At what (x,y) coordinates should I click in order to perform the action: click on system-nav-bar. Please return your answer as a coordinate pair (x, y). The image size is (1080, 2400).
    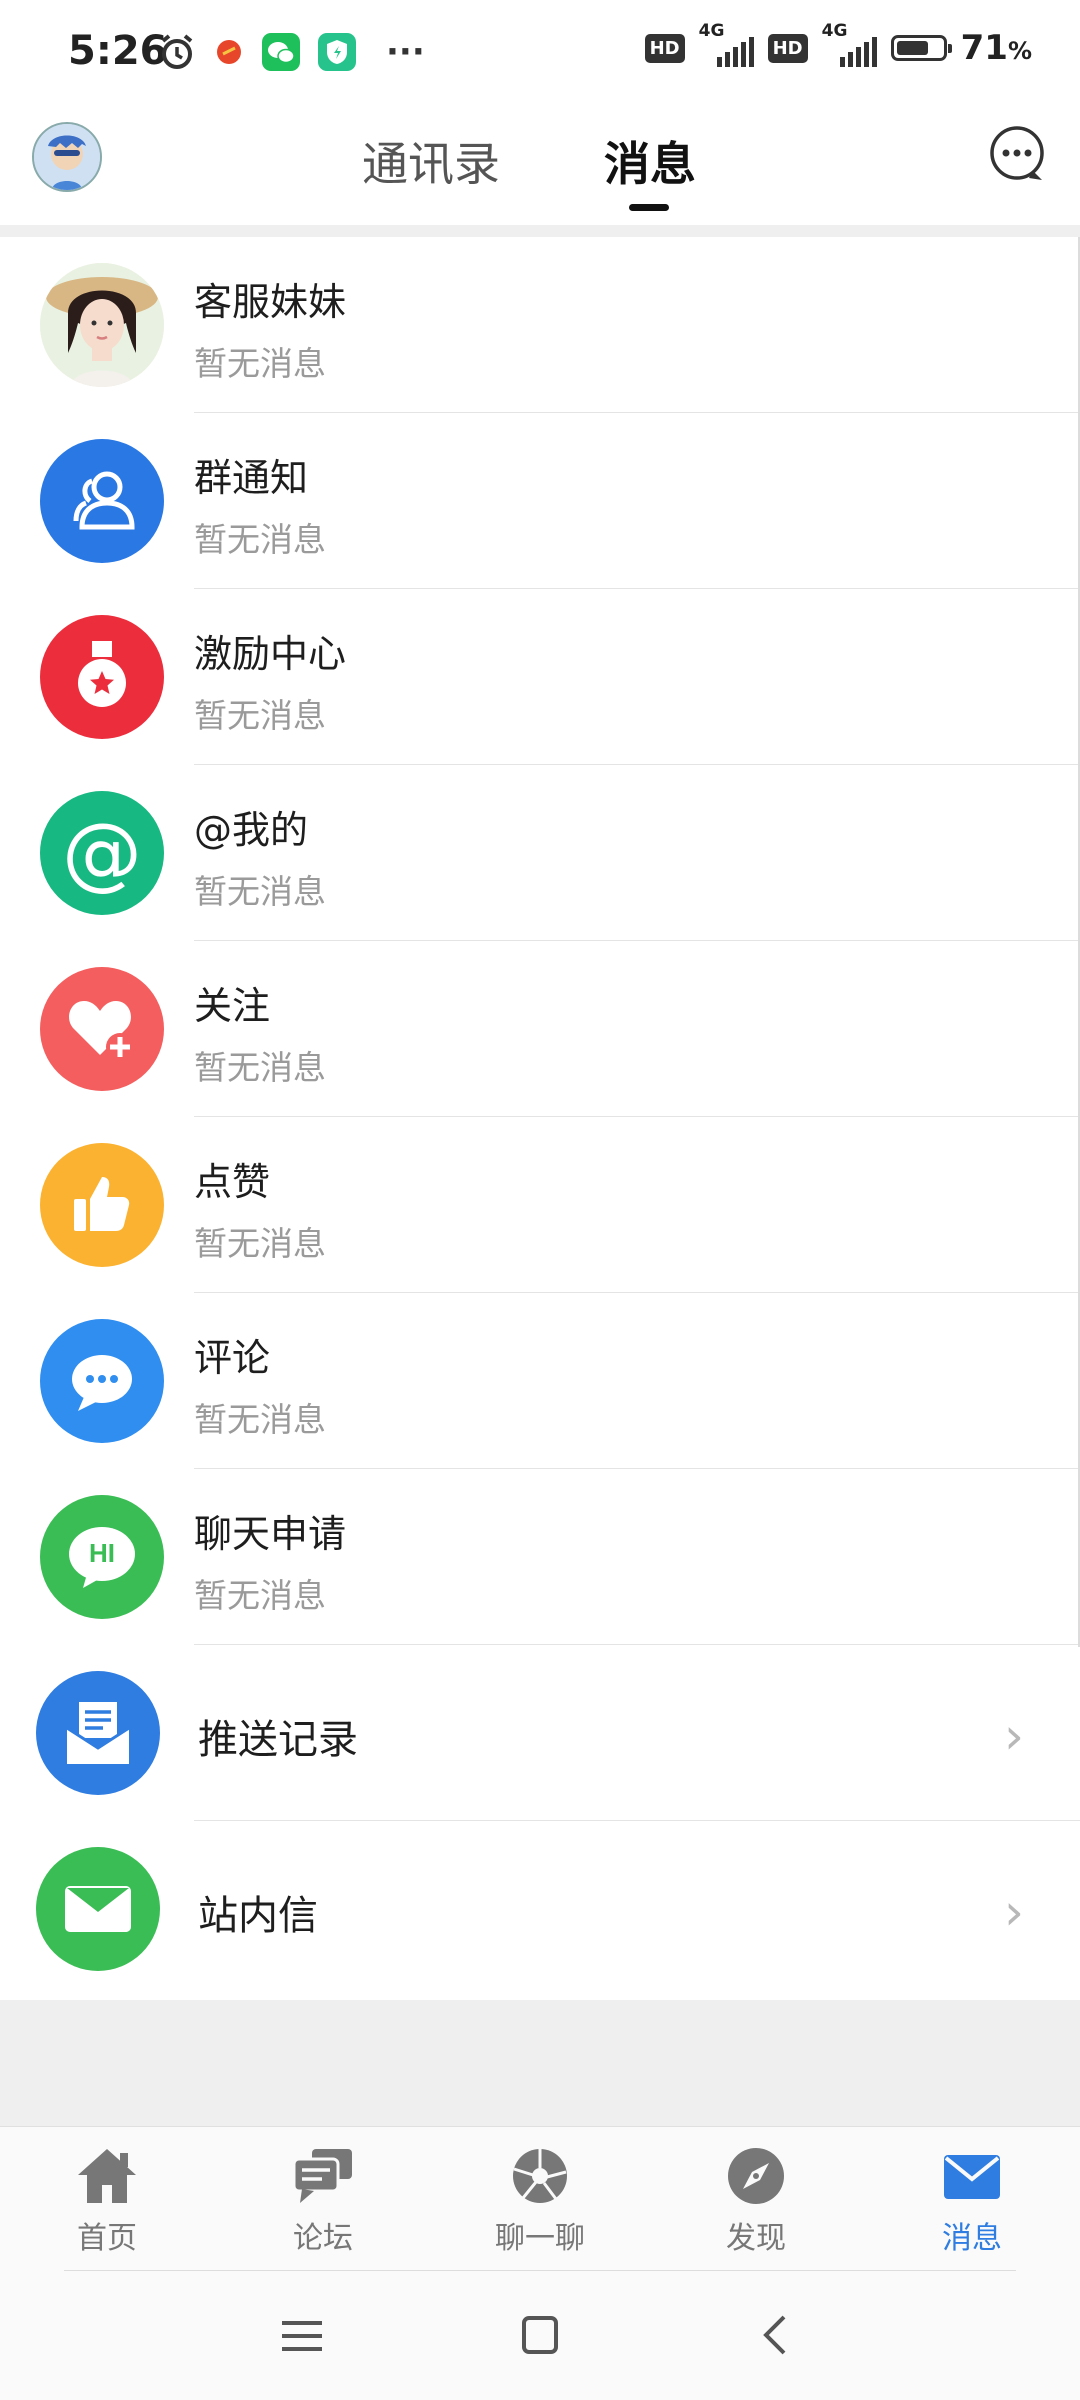
    Looking at the image, I should click on (540, 2335).